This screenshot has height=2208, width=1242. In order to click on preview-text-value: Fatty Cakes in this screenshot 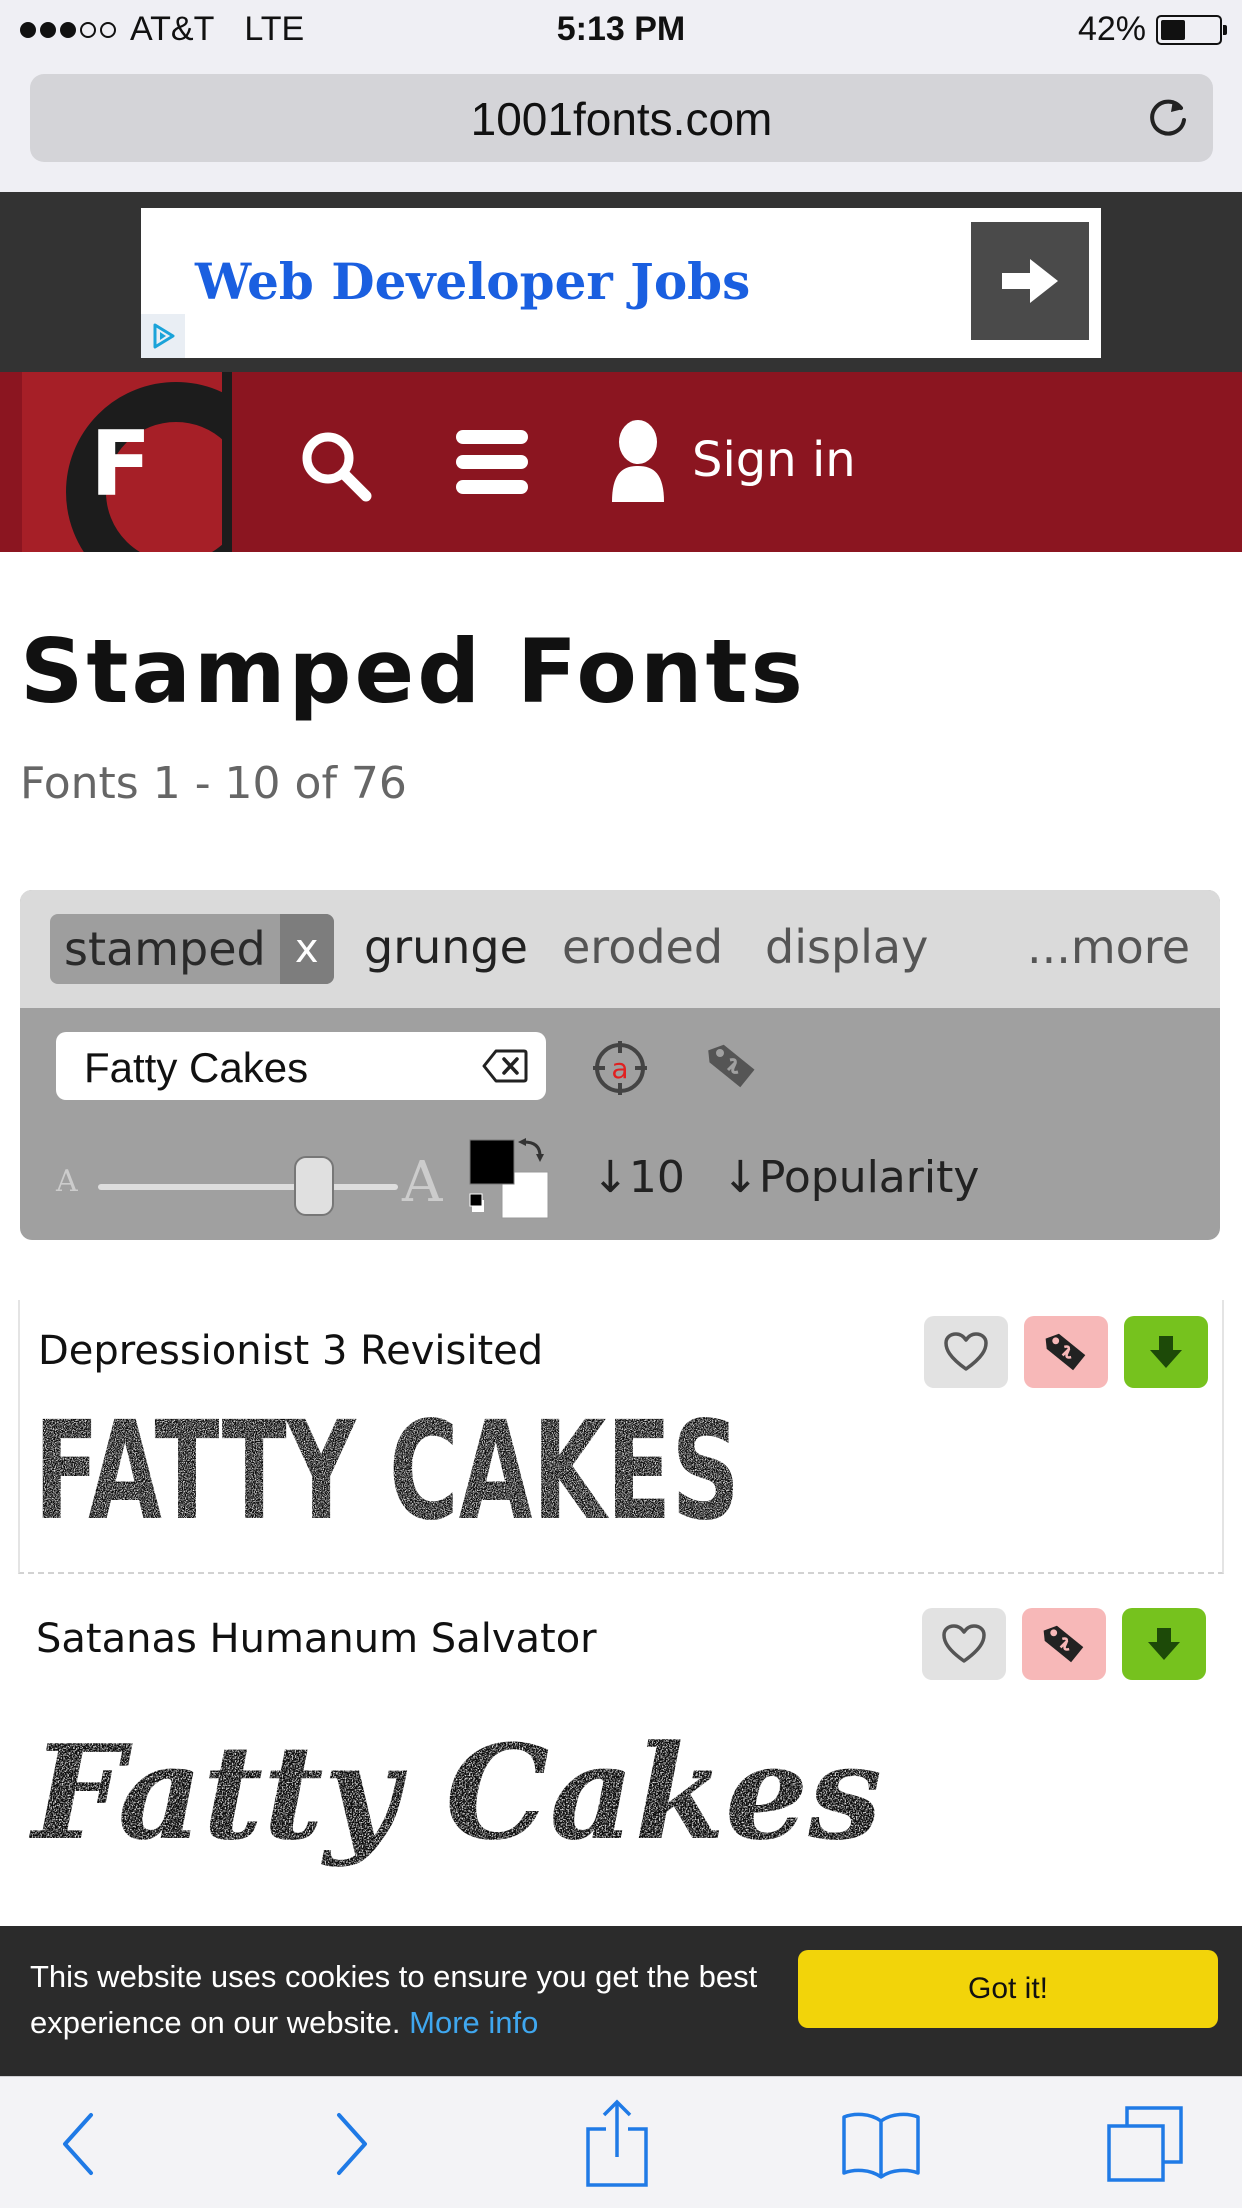, I will do `click(196, 1068)`.